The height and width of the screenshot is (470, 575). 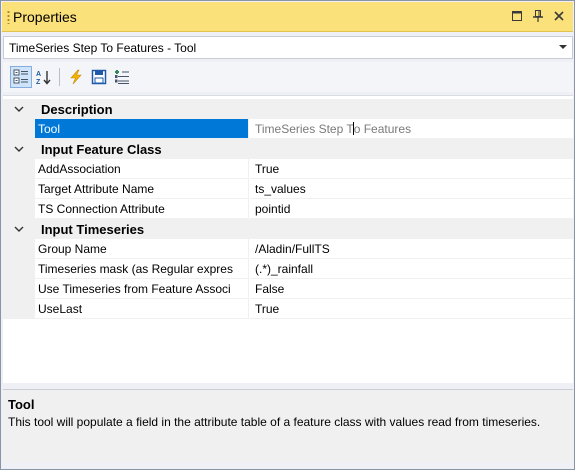 What do you see at coordinates (411, 289) in the screenshot?
I see `property-value: False` at bounding box center [411, 289].